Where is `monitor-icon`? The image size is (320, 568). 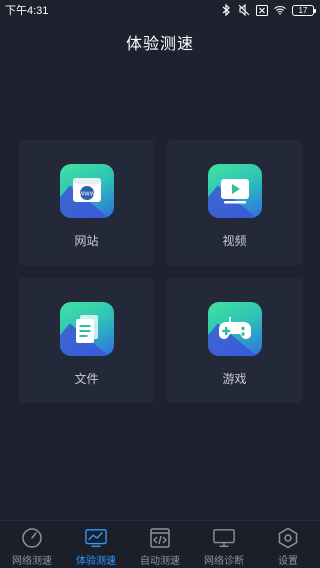
monitor-icon is located at coordinates (224, 538).